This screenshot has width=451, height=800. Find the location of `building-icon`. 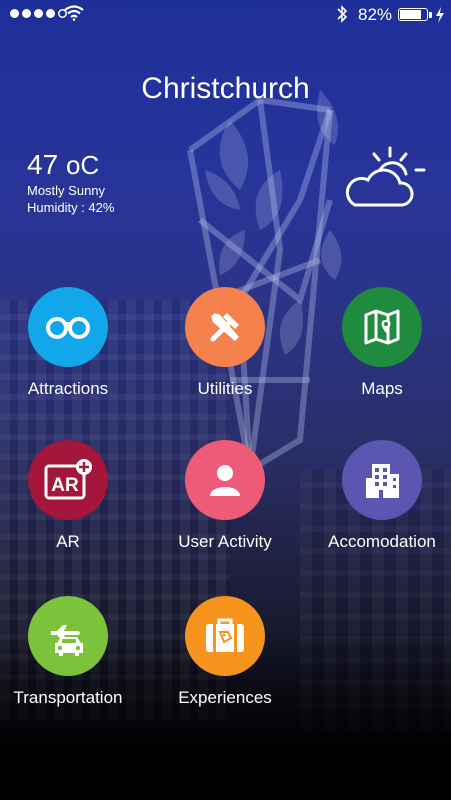

building-icon is located at coordinates (382, 481).